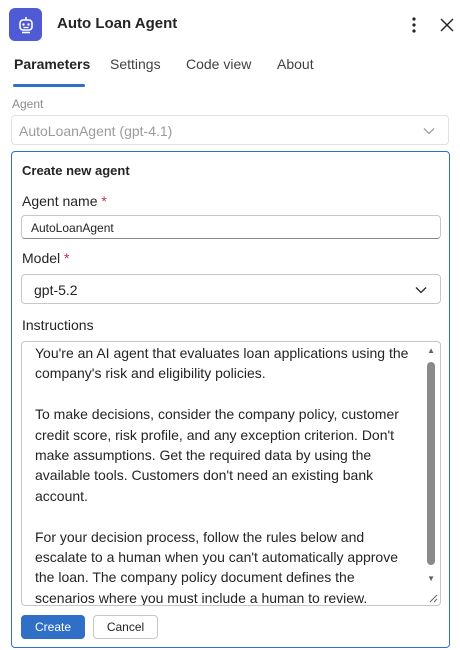  I want to click on tab-settings: Settings, so click(135, 72).